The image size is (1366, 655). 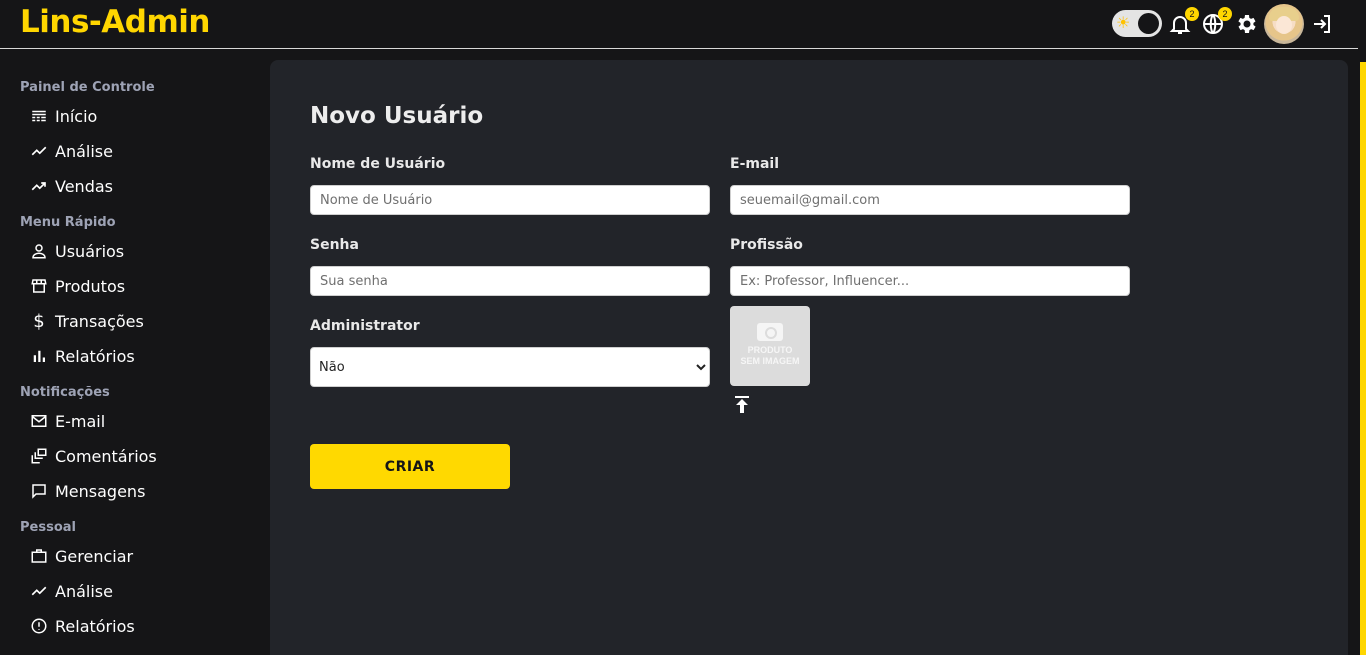 What do you see at coordinates (1123, 22) in the screenshot?
I see `sun-icon: ☀` at bounding box center [1123, 22].